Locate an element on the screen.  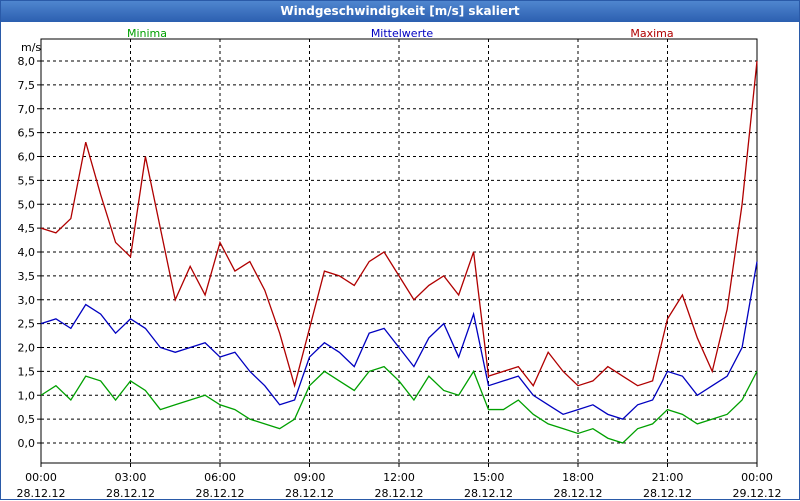
y-tick-label: 0,0 is located at coordinates (27, 443).